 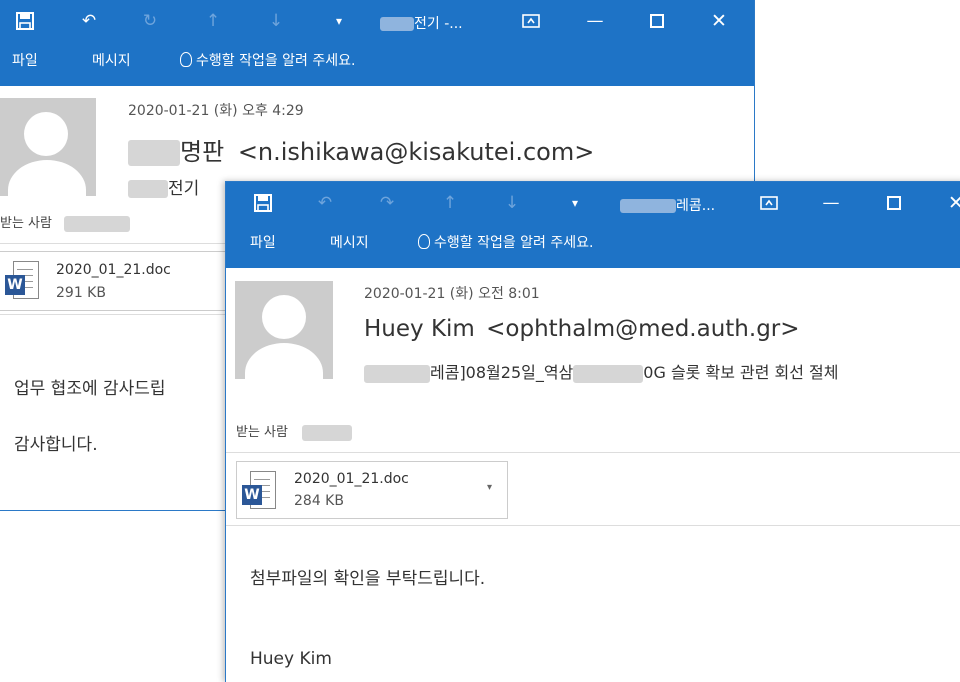 What do you see at coordinates (642, 329) in the screenshot?
I see `sender-email: <ophthalm@med.auth.gr>` at bounding box center [642, 329].